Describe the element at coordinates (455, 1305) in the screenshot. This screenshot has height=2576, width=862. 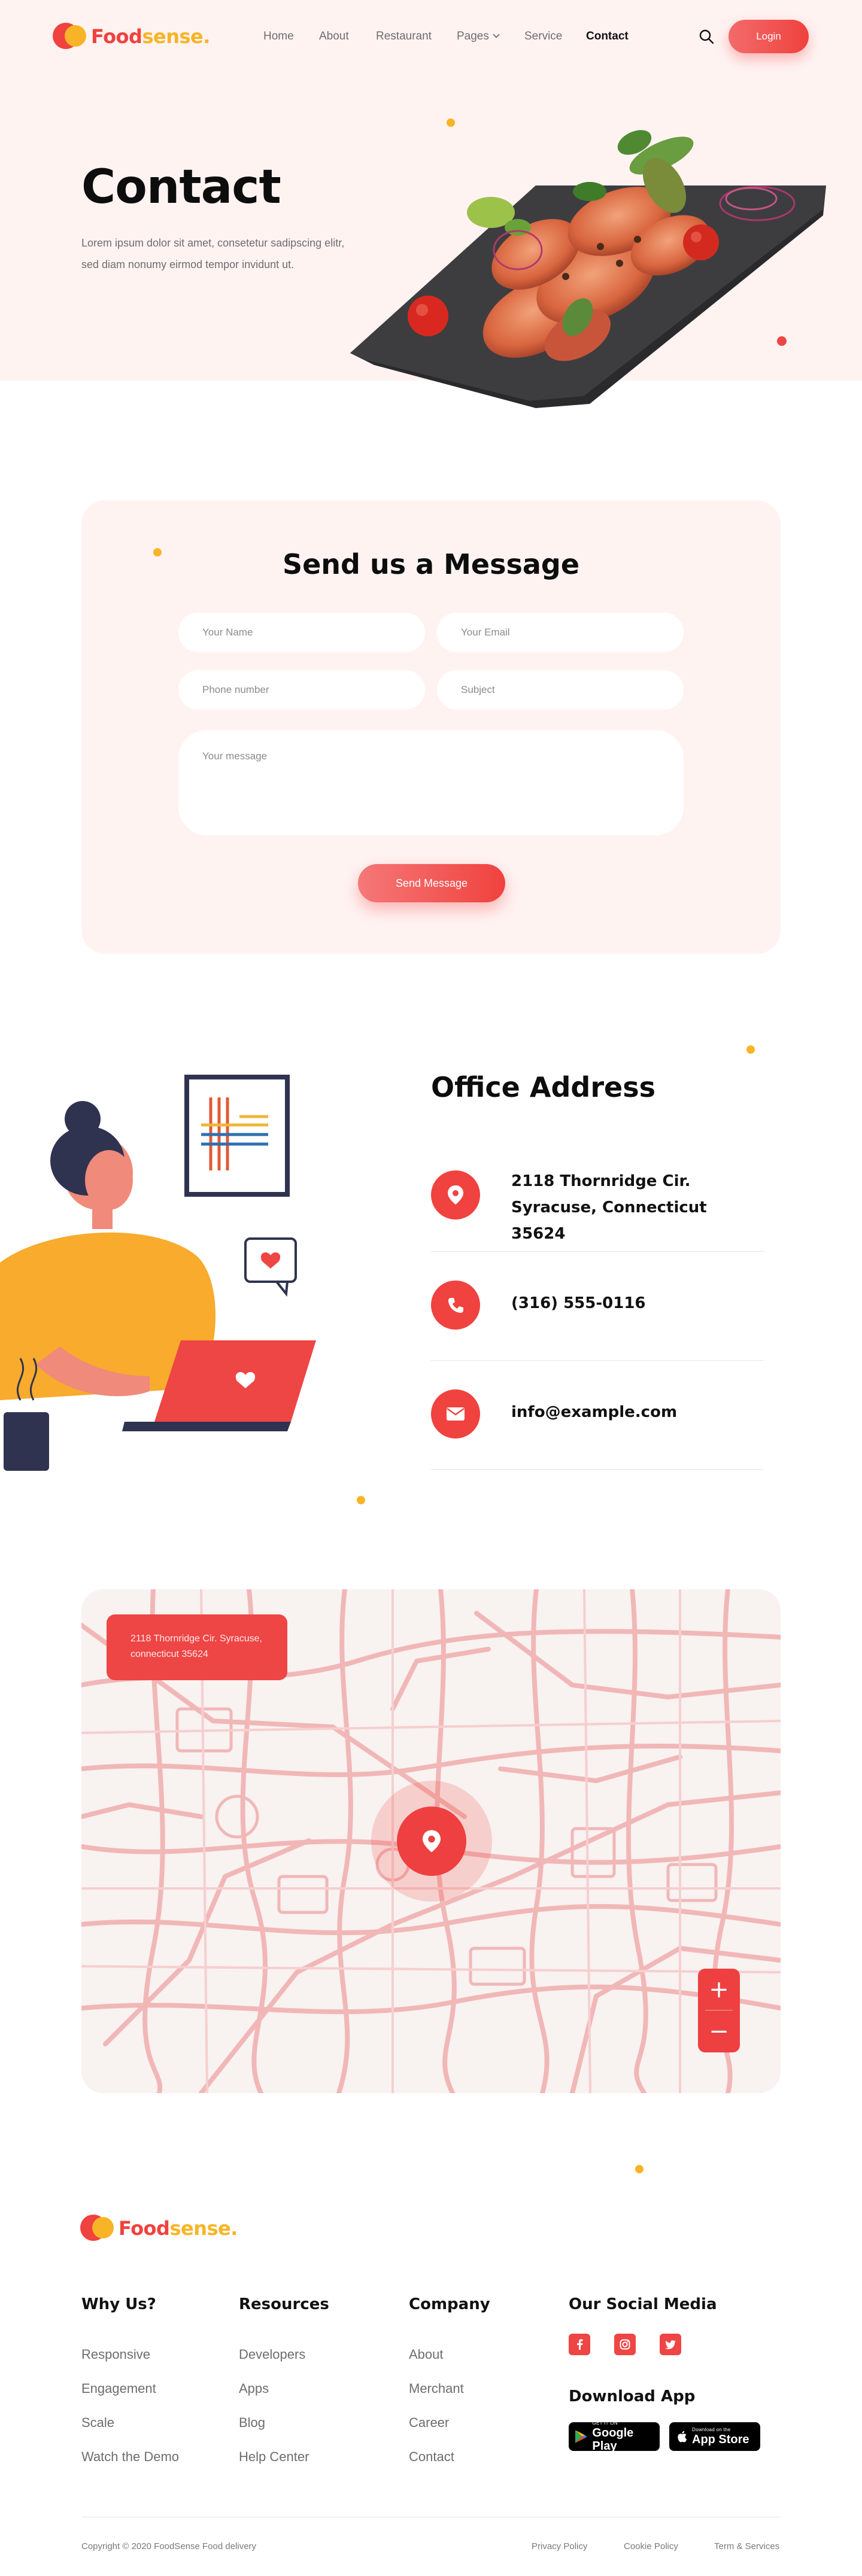
I see `phone-icon` at that location.